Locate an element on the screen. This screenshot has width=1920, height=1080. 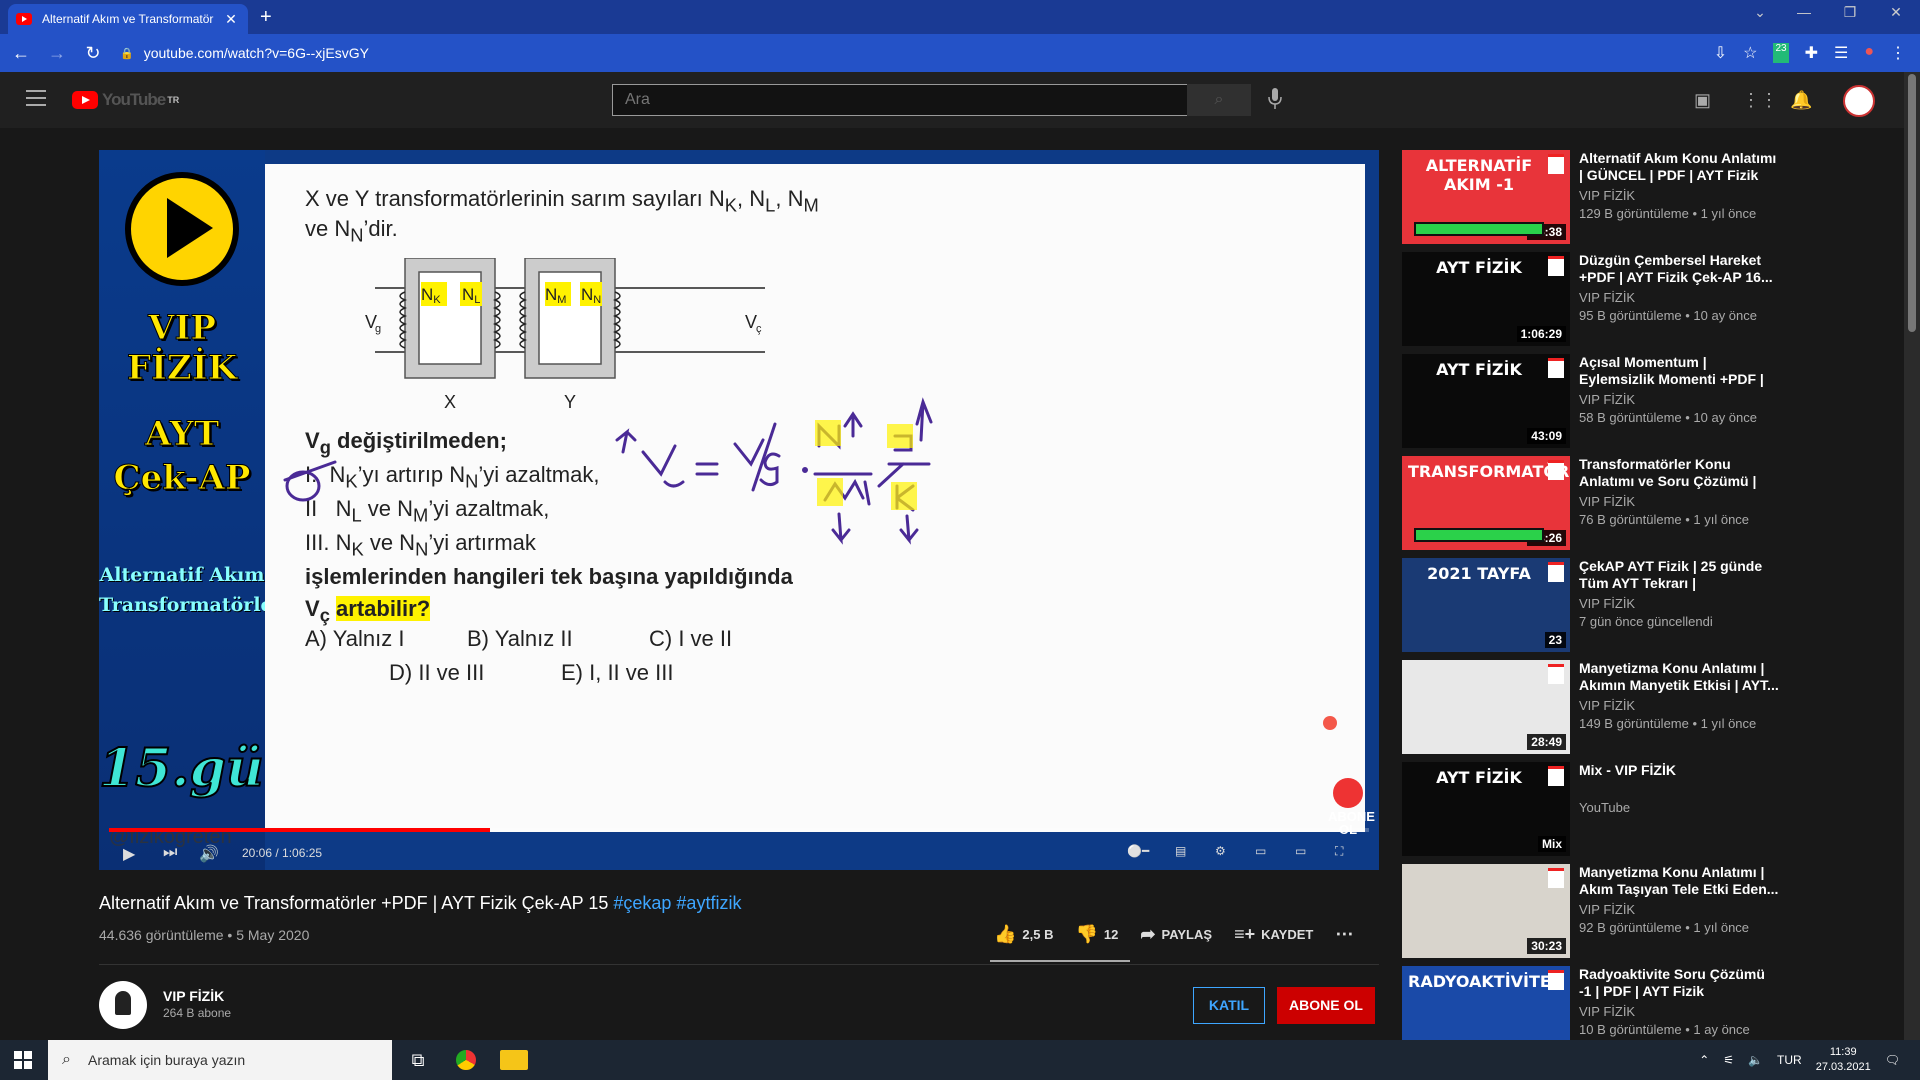
microphone-icon is located at coordinates (1275, 99).